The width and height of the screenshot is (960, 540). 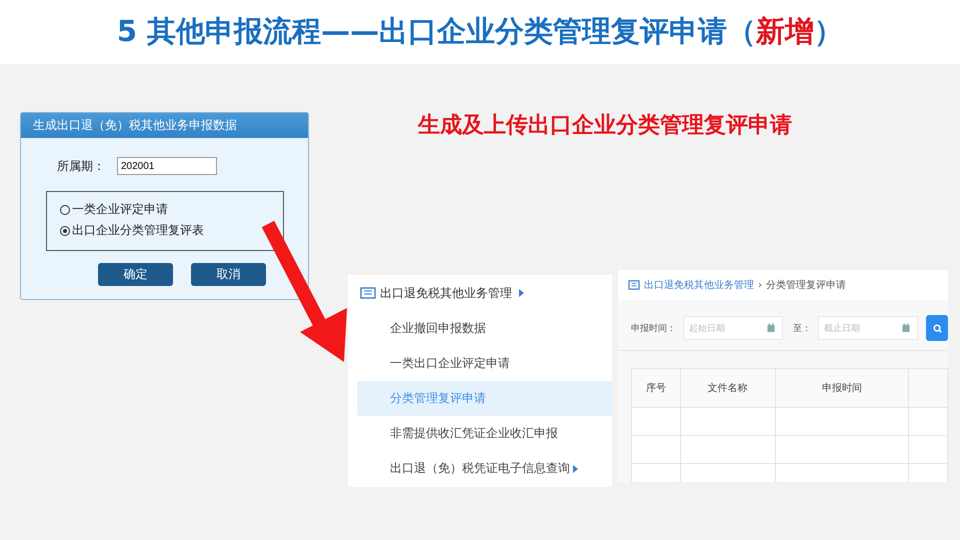 What do you see at coordinates (802, 328) in the screenshot?
I see `filter-label: 至：` at bounding box center [802, 328].